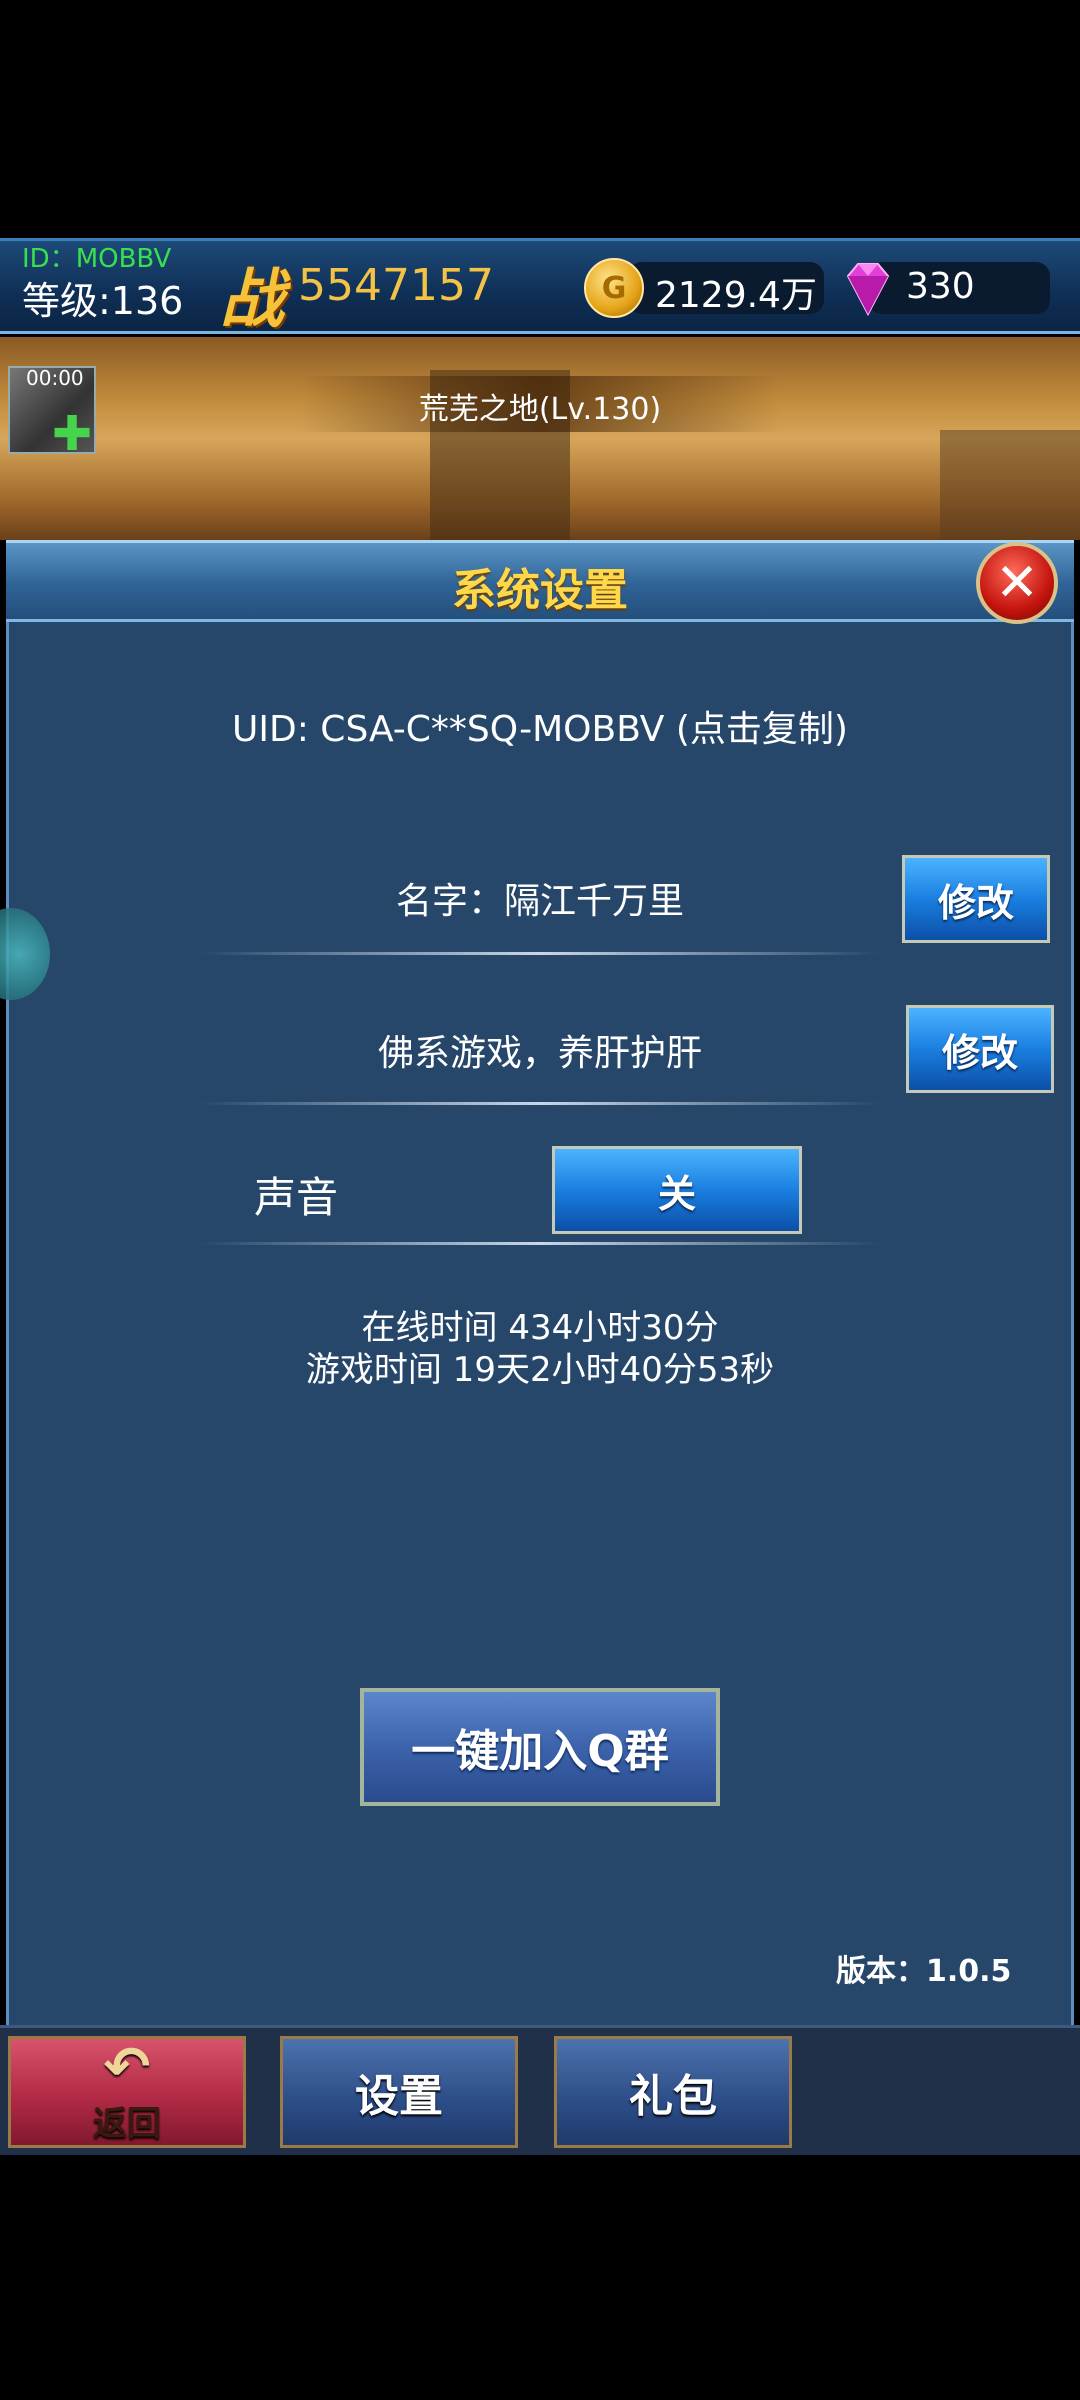  Describe the element at coordinates (940, 286) in the screenshot. I see `gem-value: 330` at that location.